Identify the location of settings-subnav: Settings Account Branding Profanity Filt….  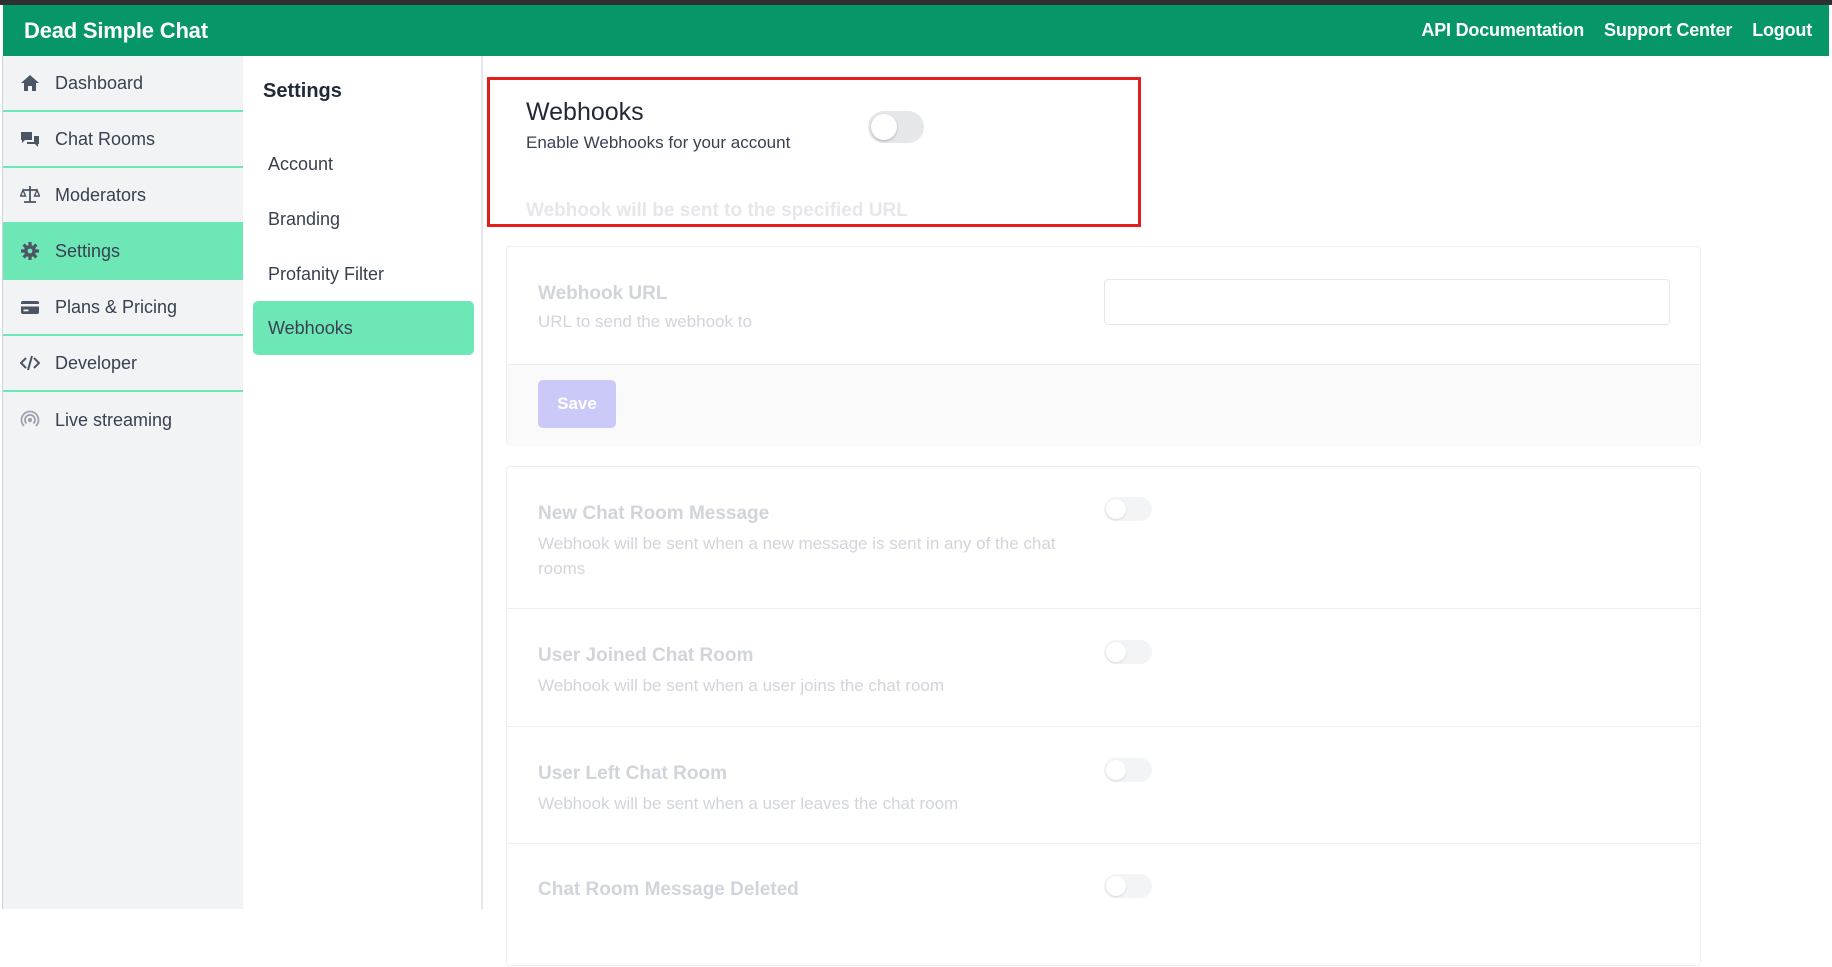
(363, 482).